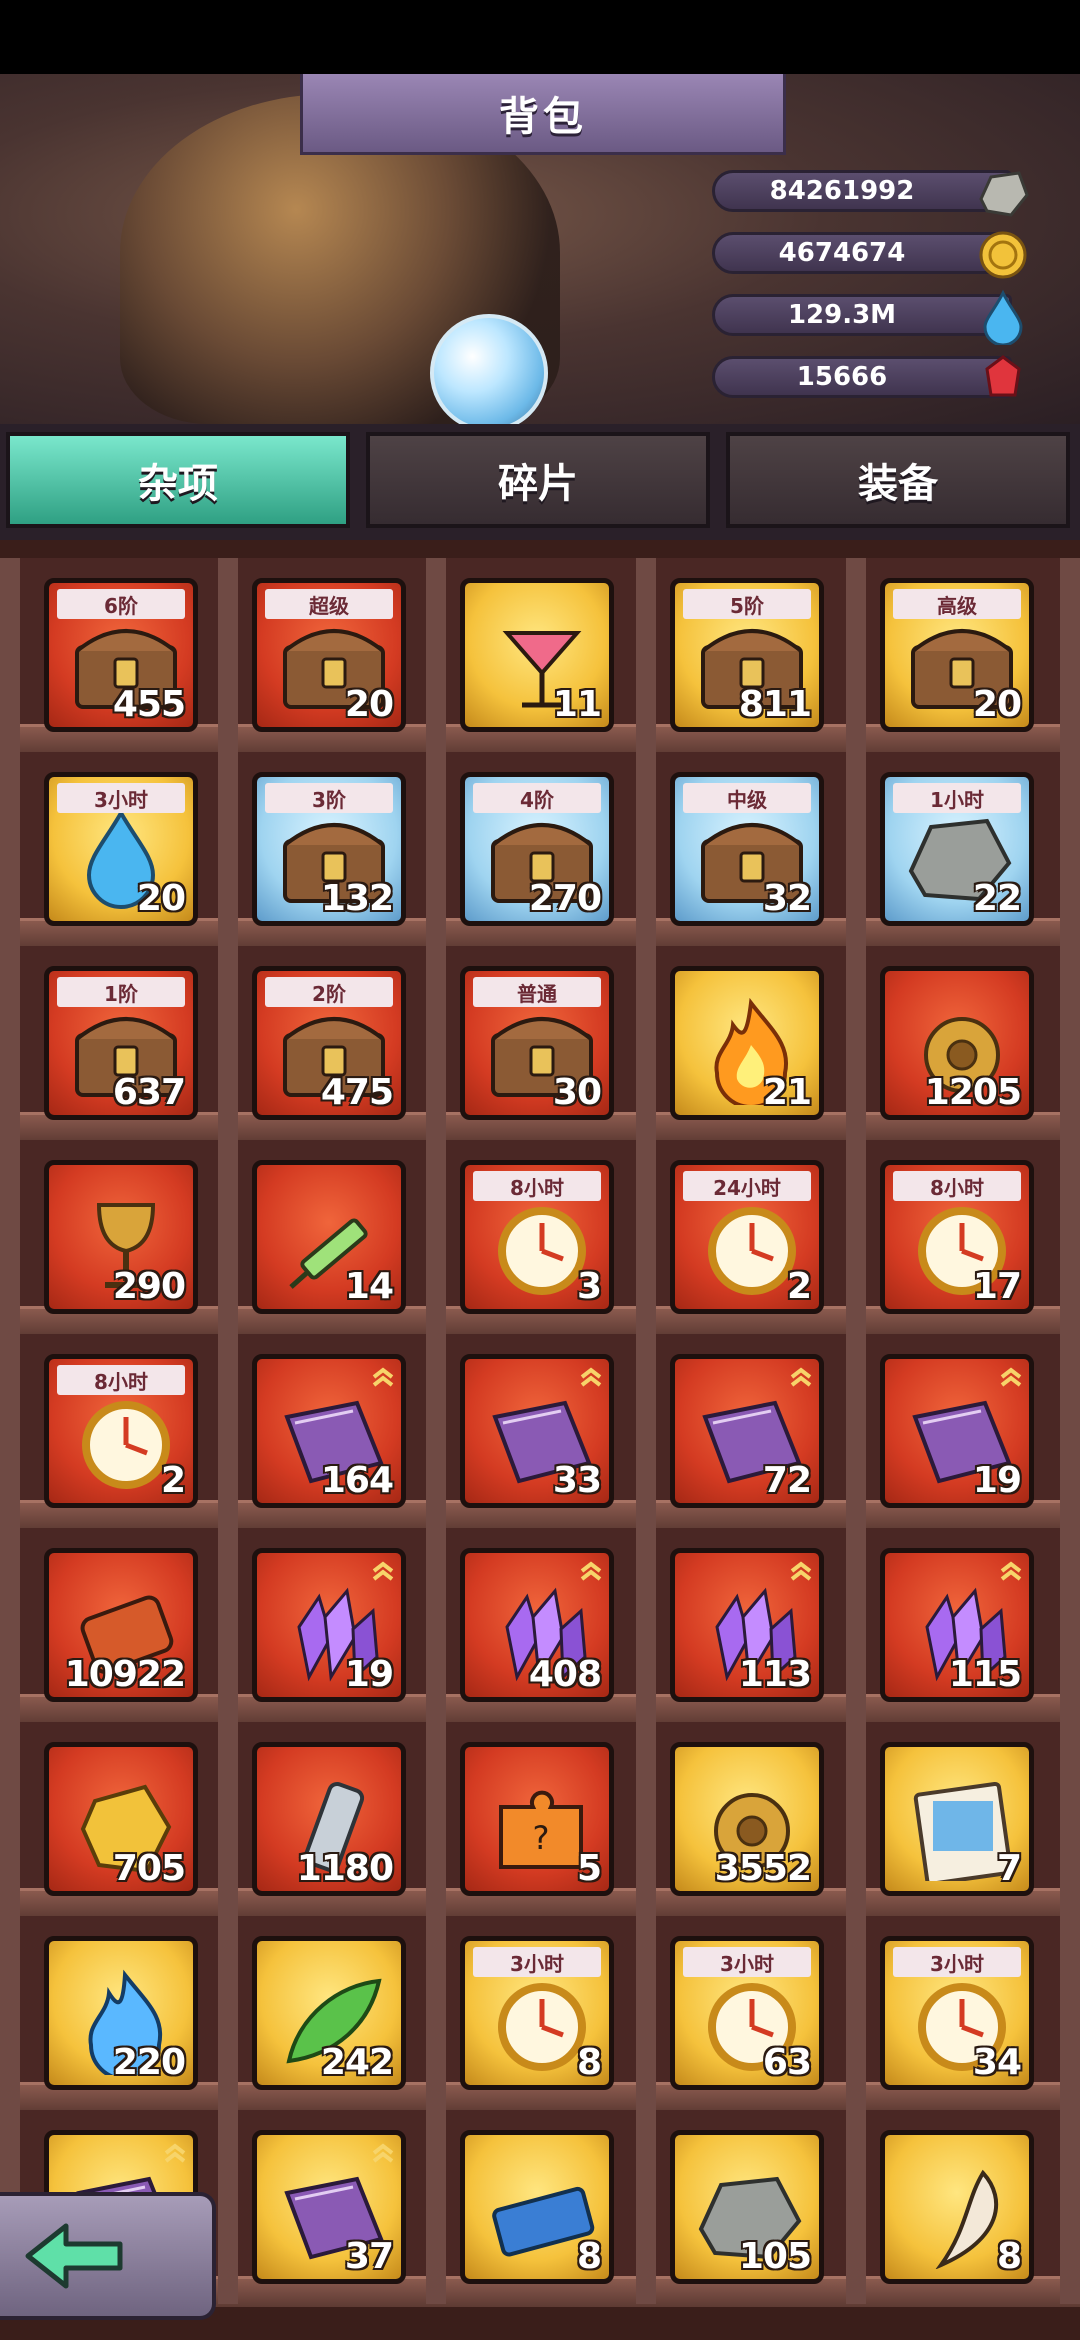 This screenshot has height=2340, width=1080. What do you see at coordinates (1003, 317) in the screenshot?
I see `water-drop-icon` at bounding box center [1003, 317].